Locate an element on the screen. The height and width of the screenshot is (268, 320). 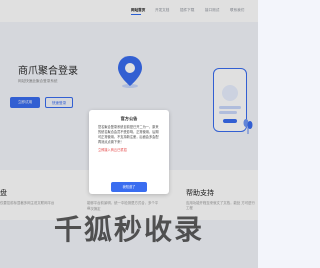
modal-title: 官方公告 is located at coordinates (129, 118).